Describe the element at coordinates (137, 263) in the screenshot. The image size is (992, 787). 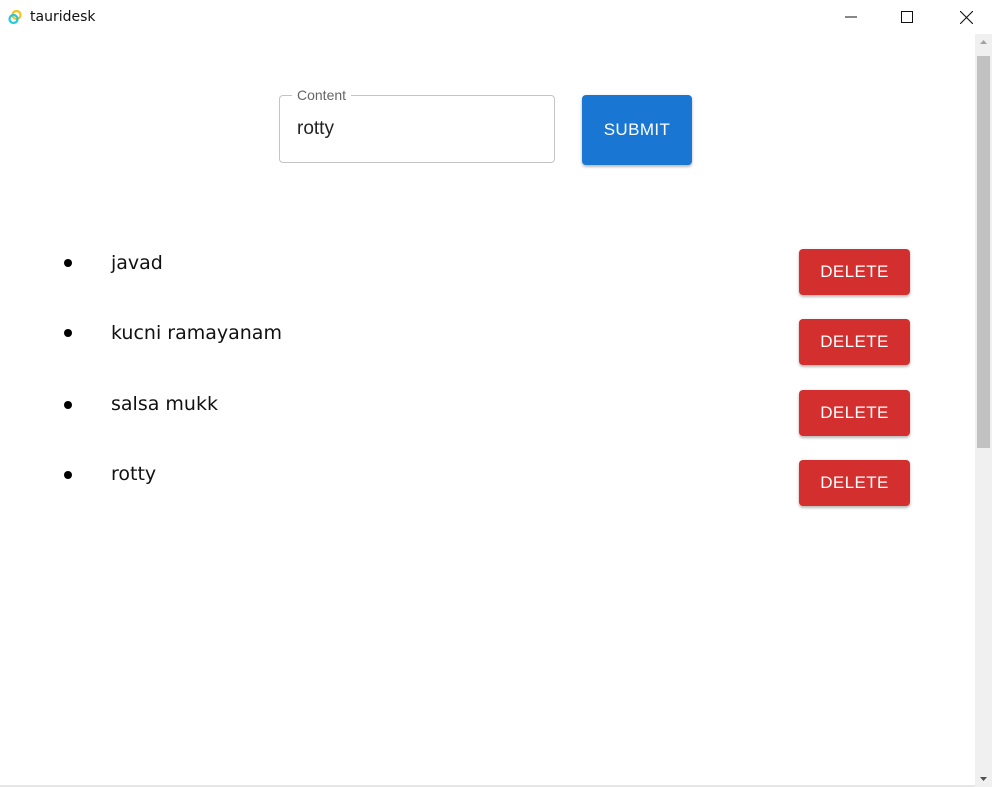
I see `list-item-text: javad` at that location.